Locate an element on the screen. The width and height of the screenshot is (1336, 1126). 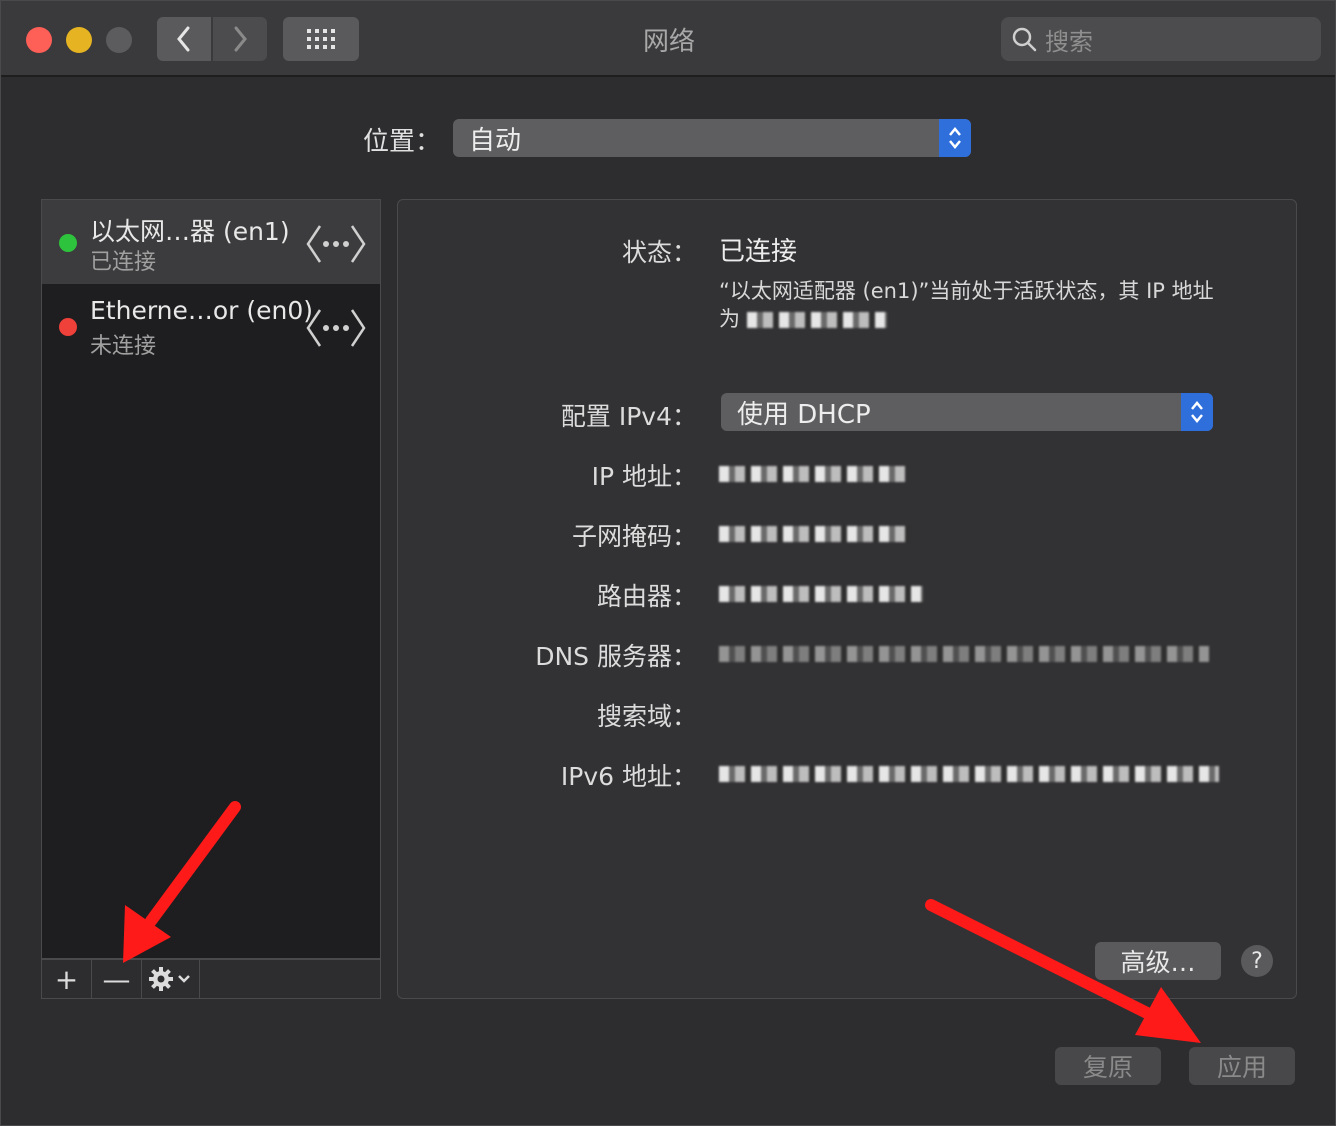
show-all-button is located at coordinates (321, 39).